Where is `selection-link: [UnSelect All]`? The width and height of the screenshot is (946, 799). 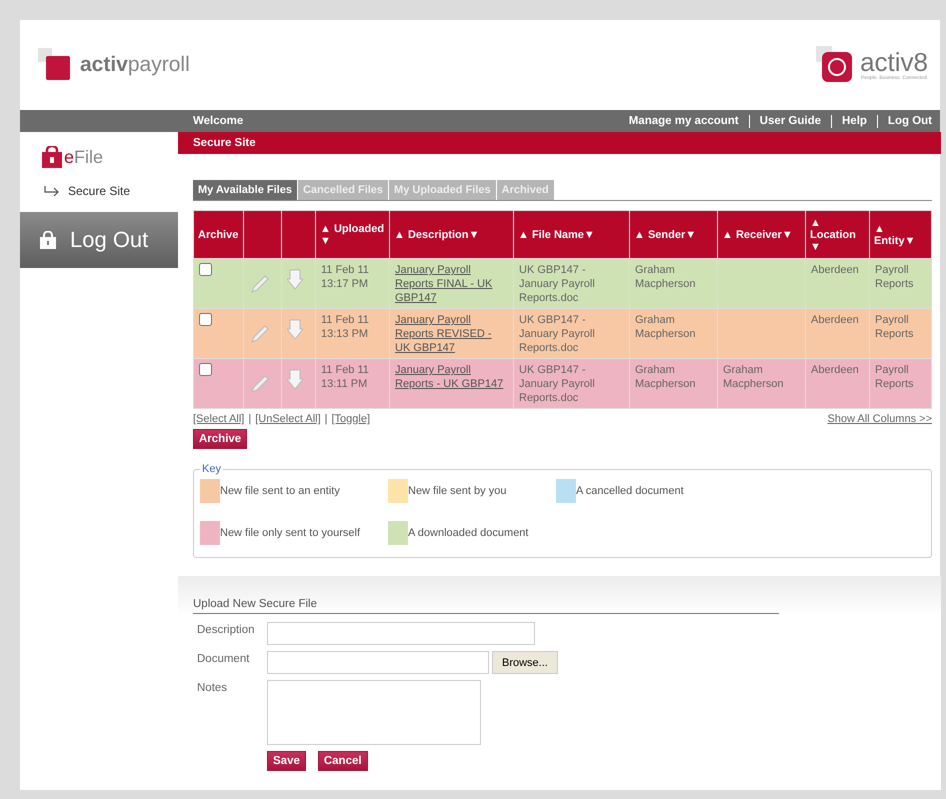
selection-link: [UnSelect All] is located at coordinates (288, 419).